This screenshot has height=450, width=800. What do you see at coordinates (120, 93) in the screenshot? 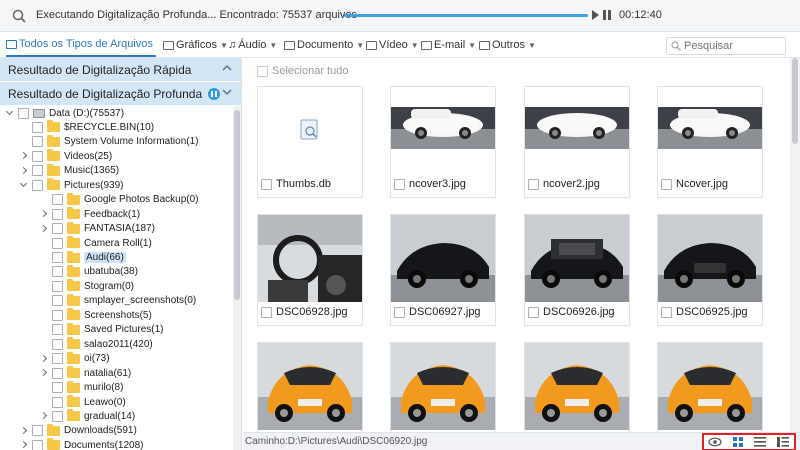
I see `deep-scan-header: Resultado de Digitalização Profunda` at bounding box center [120, 93].